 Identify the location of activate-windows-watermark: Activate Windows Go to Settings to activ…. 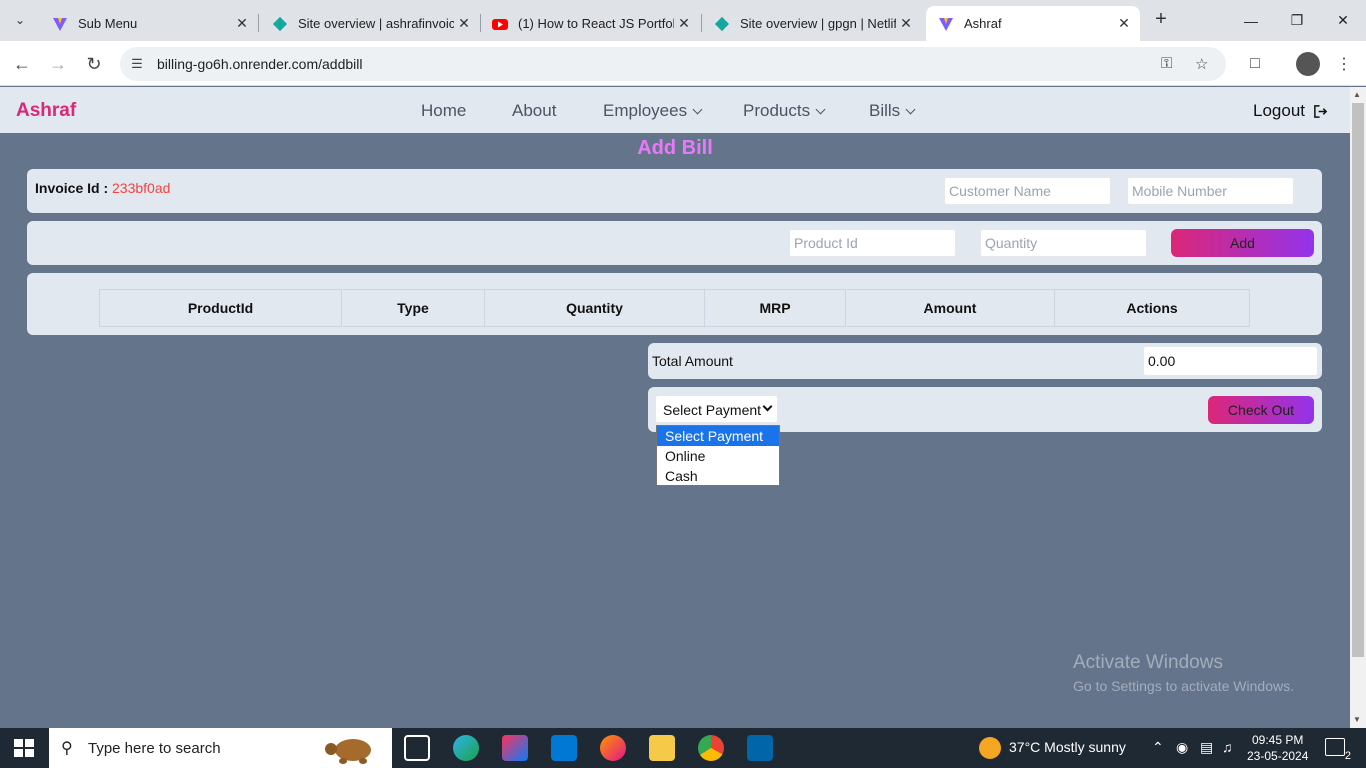
(1183, 673).